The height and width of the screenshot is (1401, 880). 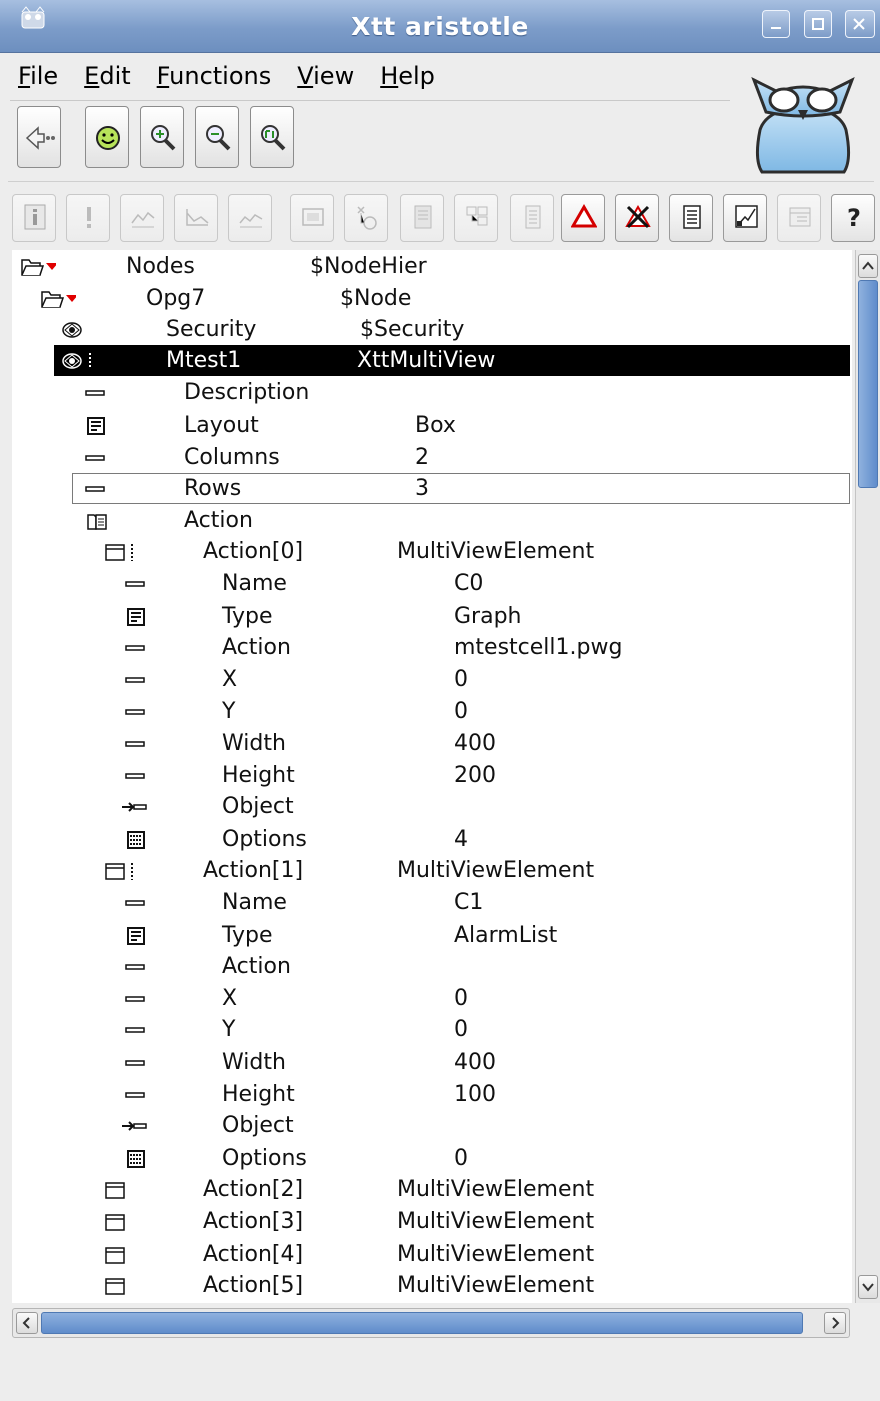 I want to click on tree-row: Security $Security, so click(x=431, y=329).